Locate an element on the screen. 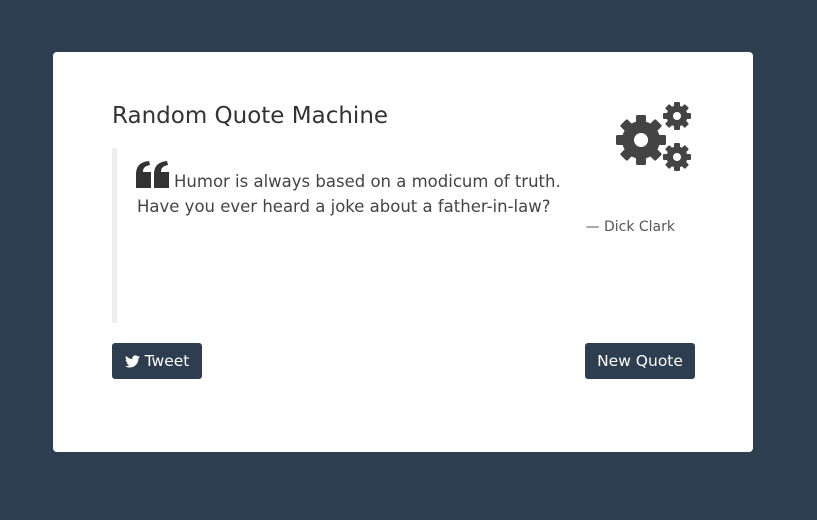 This screenshot has height=520, width=817. new-quote-button: New Quote is located at coordinates (640, 361).